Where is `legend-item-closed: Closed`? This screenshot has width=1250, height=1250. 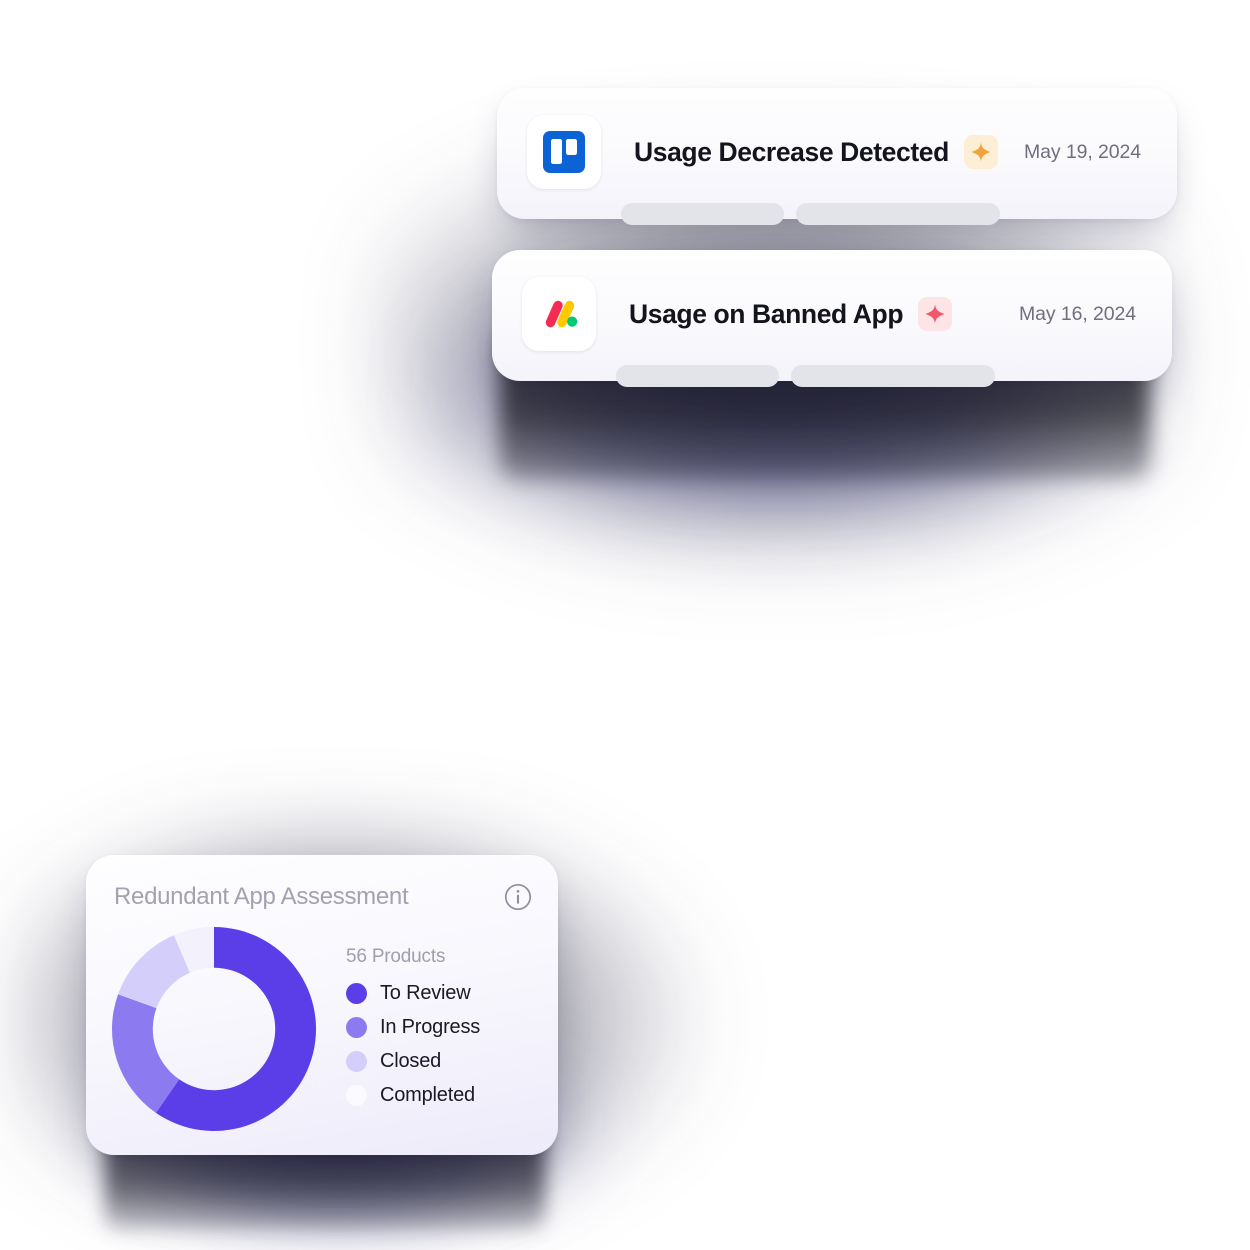
legend-item-closed: Closed is located at coordinates (413, 1062).